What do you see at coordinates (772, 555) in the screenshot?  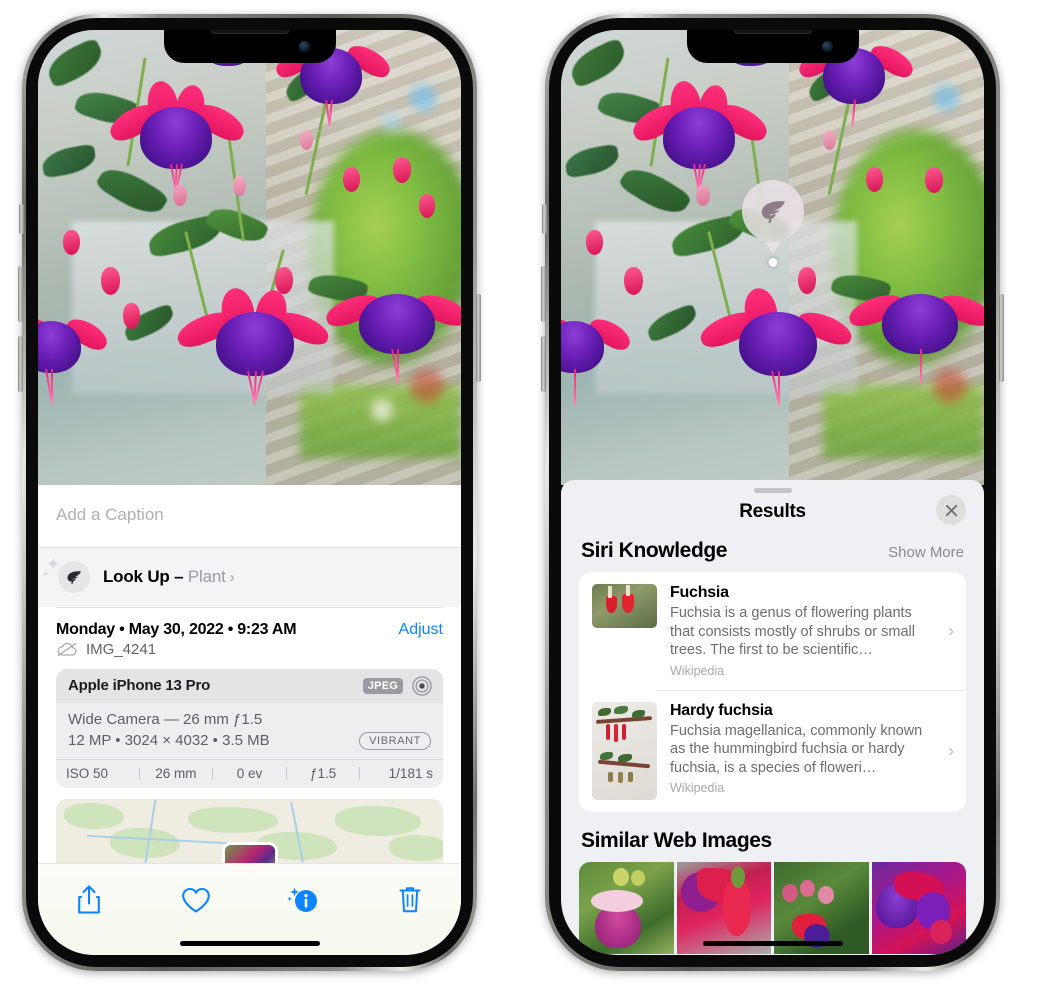 I see `siri-knowledge-header: Siri Knowledge Show More` at bounding box center [772, 555].